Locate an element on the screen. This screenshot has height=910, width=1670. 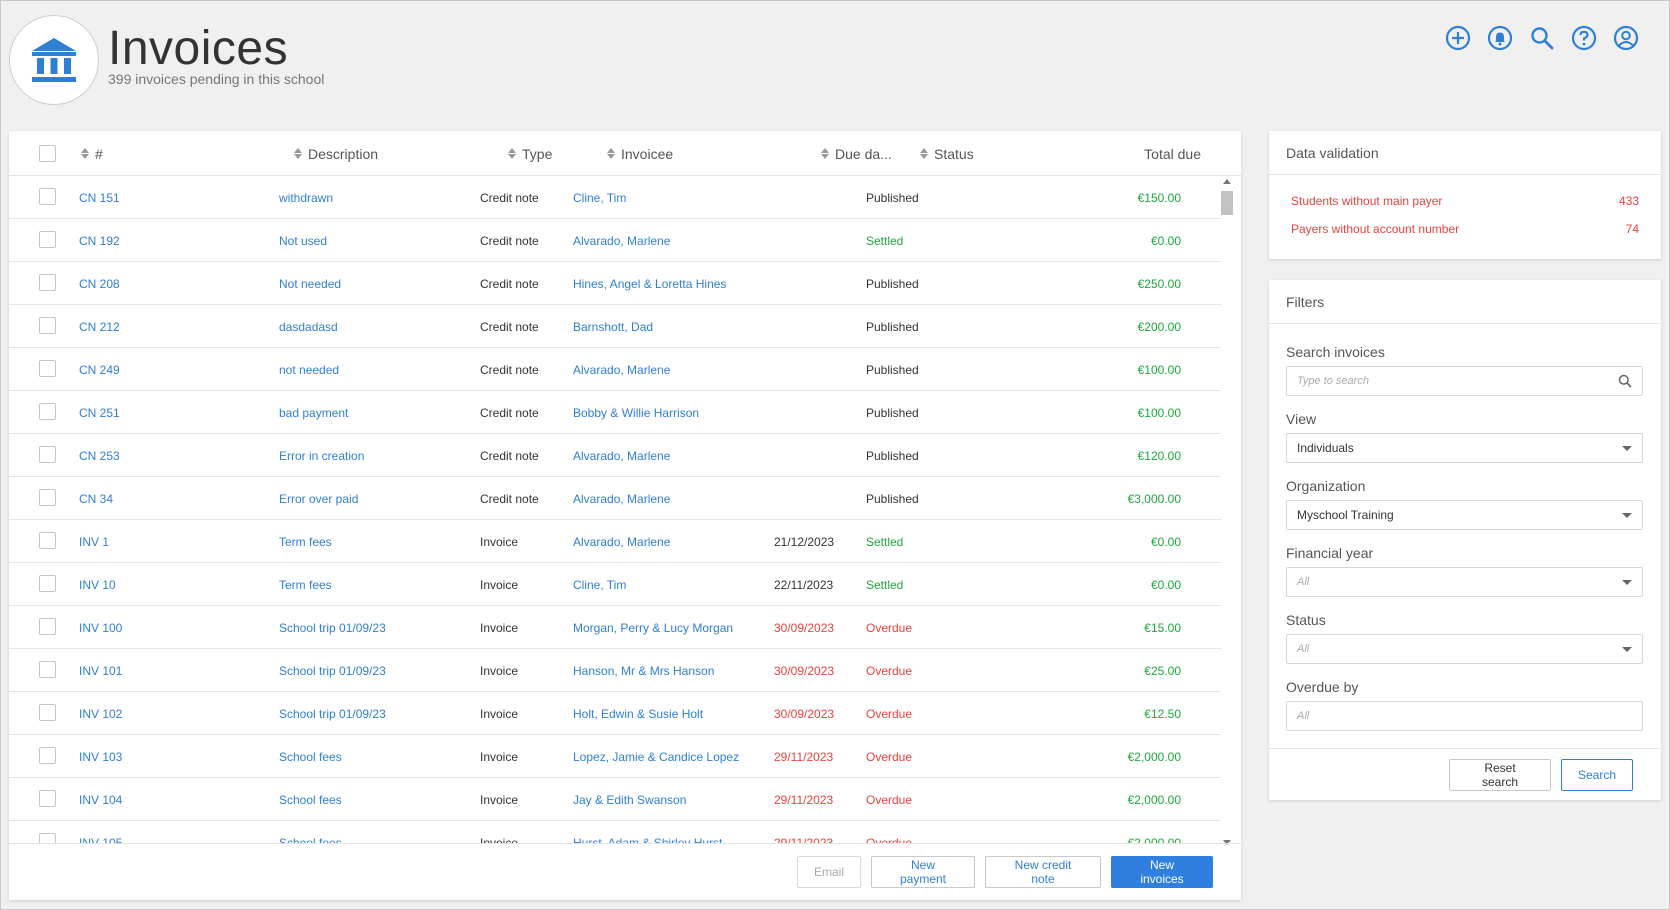
column-header-number: # is located at coordinates (92, 153).